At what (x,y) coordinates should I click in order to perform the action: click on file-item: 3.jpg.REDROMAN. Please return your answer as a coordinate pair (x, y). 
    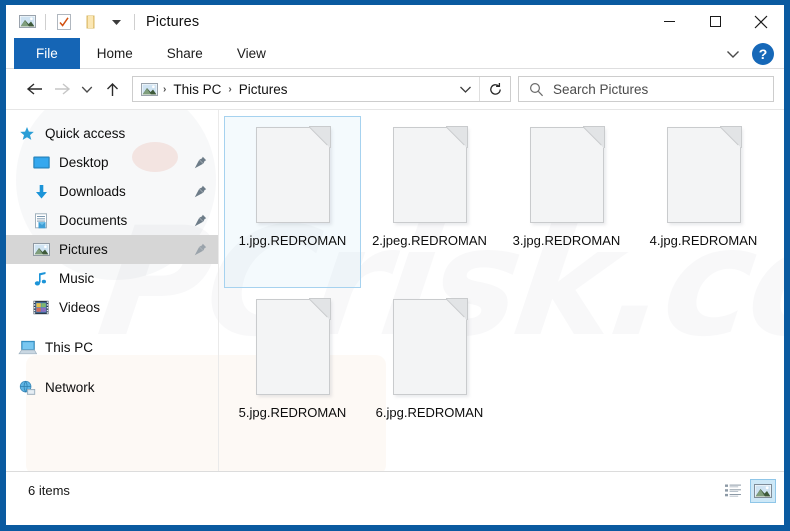
    Looking at the image, I should click on (566, 202).